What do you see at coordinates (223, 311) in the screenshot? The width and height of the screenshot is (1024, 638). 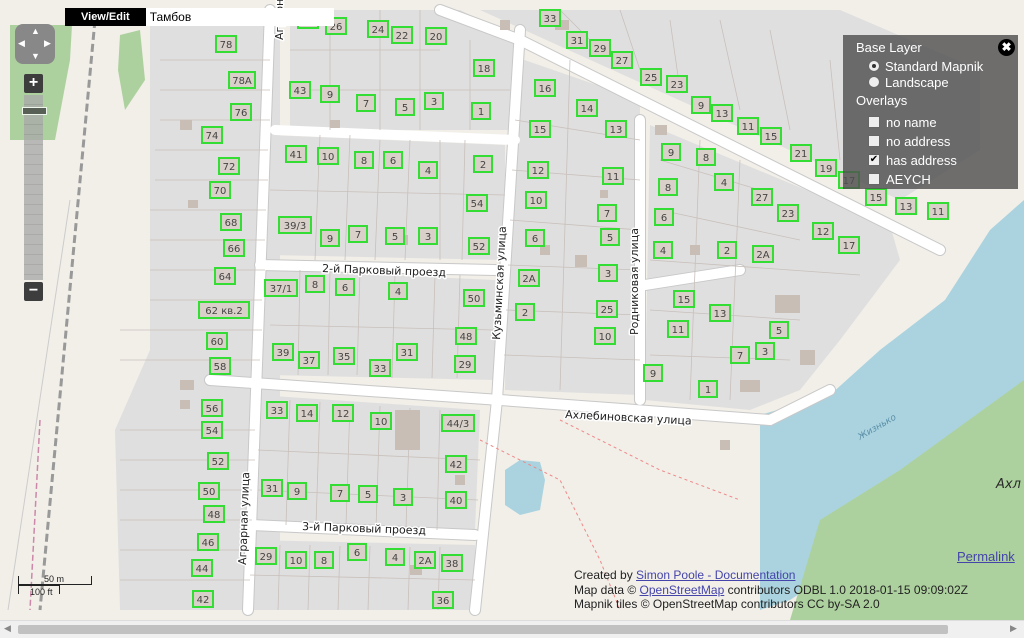 I see `house-number: 62 кв.2` at bounding box center [223, 311].